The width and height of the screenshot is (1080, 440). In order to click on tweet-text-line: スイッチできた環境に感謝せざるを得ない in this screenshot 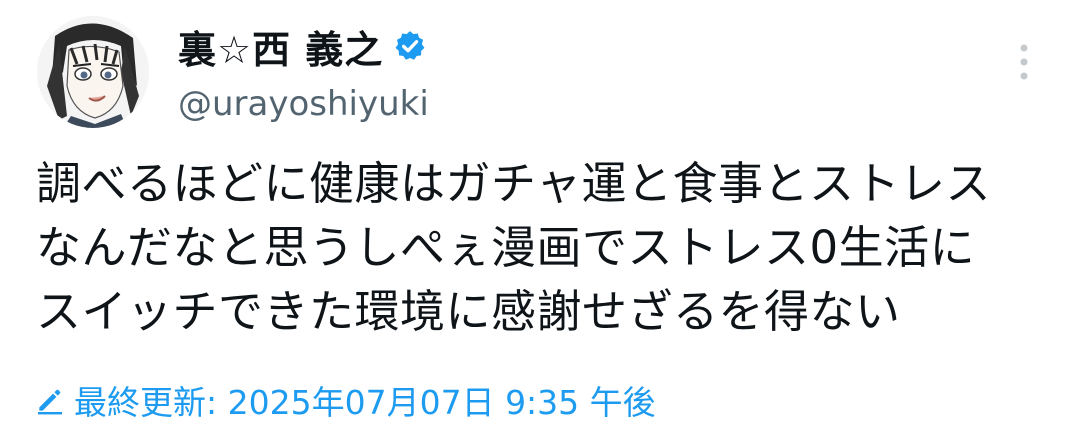, I will do `click(468, 311)`.